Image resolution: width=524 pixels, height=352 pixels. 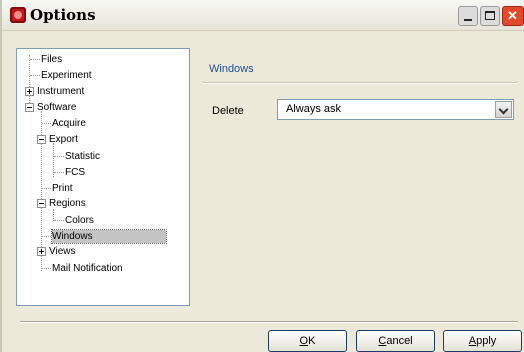 What do you see at coordinates (51, 59) in the screenshot?
I see `tree-item-files: Files` at bounding box center [51, 59].